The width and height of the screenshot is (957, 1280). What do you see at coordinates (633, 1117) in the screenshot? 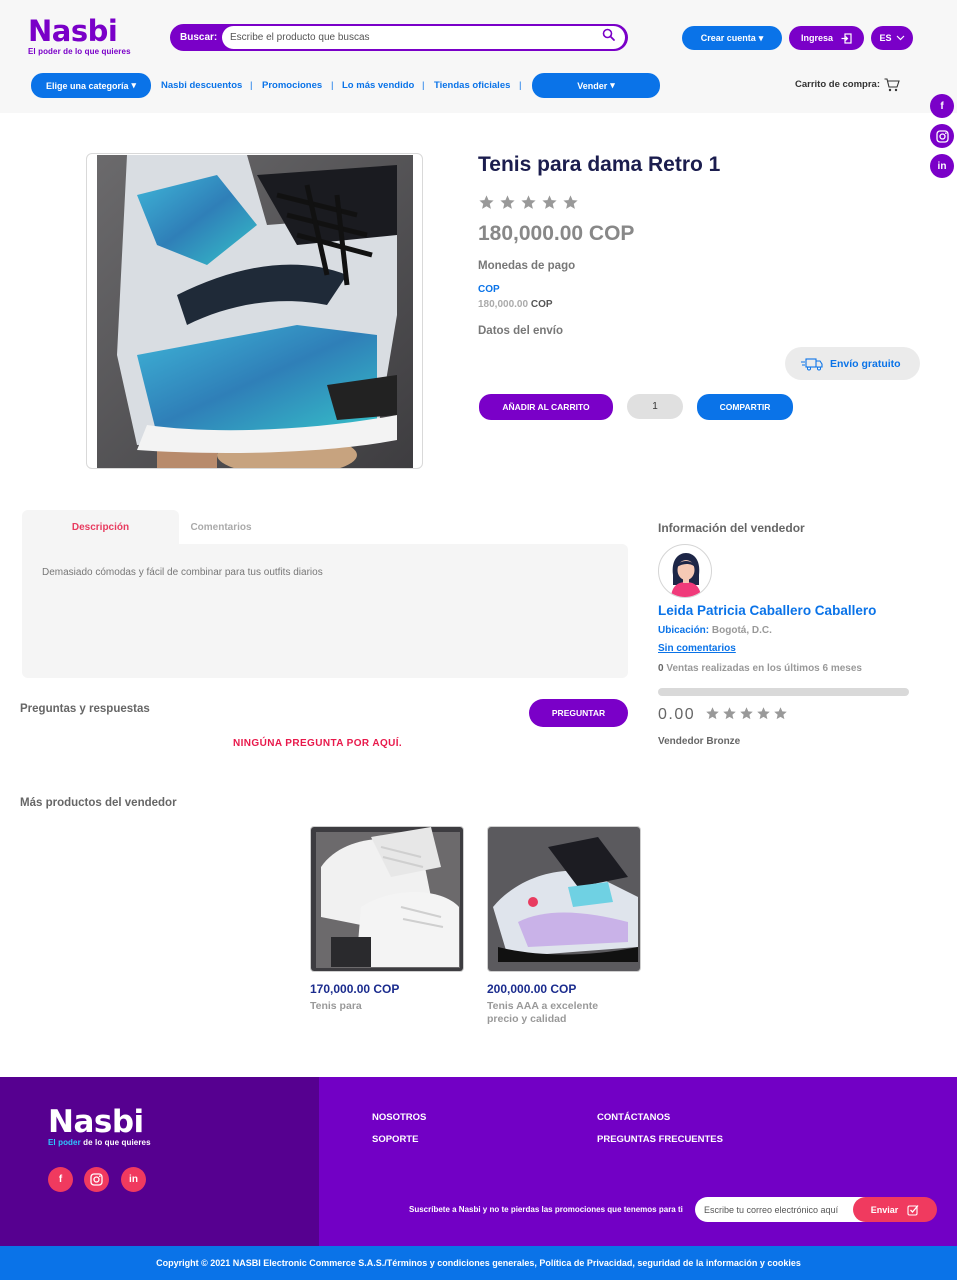
I see `footer-link-contactanos: CONTÁCTANOS` at bounding box center [633, 1117].